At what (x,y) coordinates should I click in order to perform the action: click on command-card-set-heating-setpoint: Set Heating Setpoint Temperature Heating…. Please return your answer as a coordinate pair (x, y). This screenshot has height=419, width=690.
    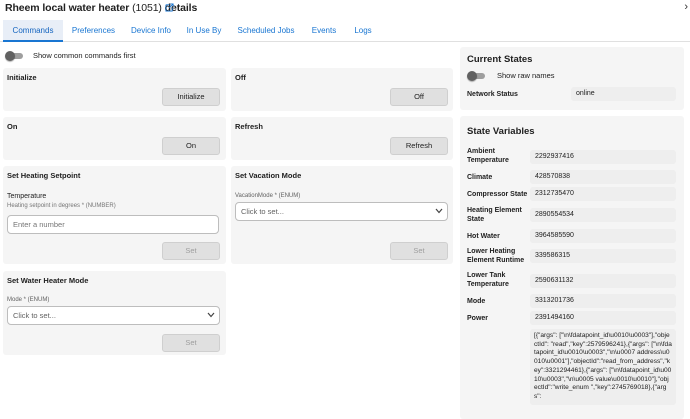
    Looking at the image, I should click on (114, 215).